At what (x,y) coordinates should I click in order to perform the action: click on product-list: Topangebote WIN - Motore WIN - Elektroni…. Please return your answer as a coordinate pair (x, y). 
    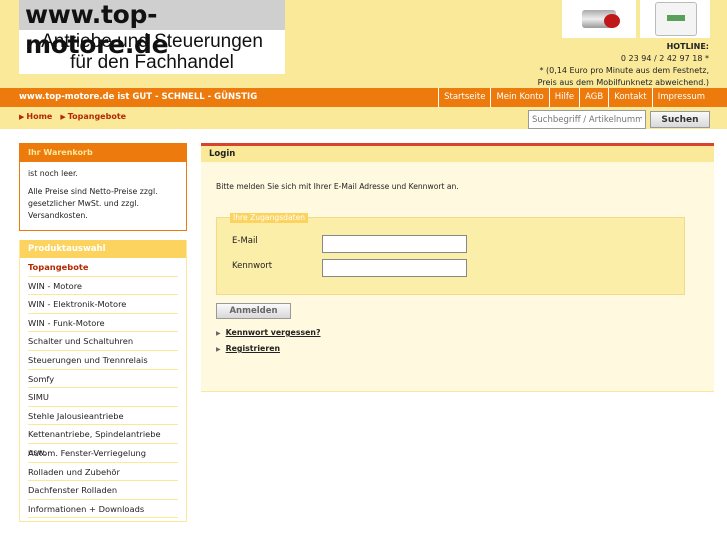
    Looking at the image, I should click on (103, 388).